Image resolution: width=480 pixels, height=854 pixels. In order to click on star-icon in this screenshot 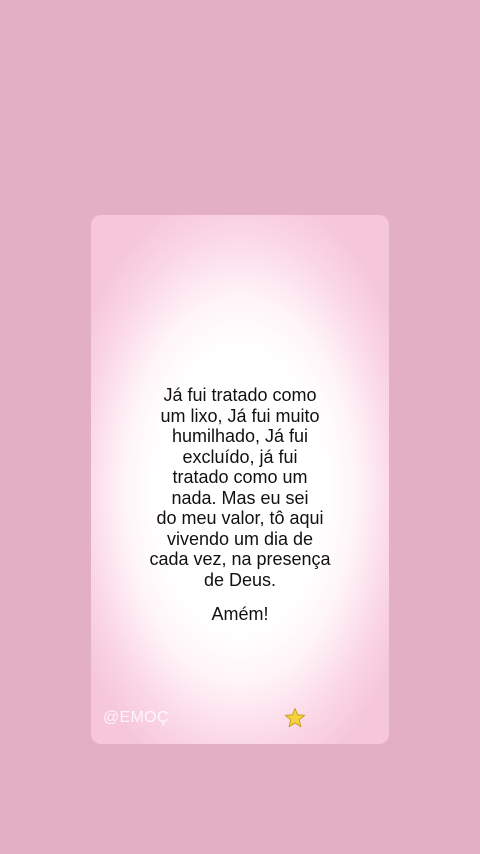, I will do `click(295, 717)`.